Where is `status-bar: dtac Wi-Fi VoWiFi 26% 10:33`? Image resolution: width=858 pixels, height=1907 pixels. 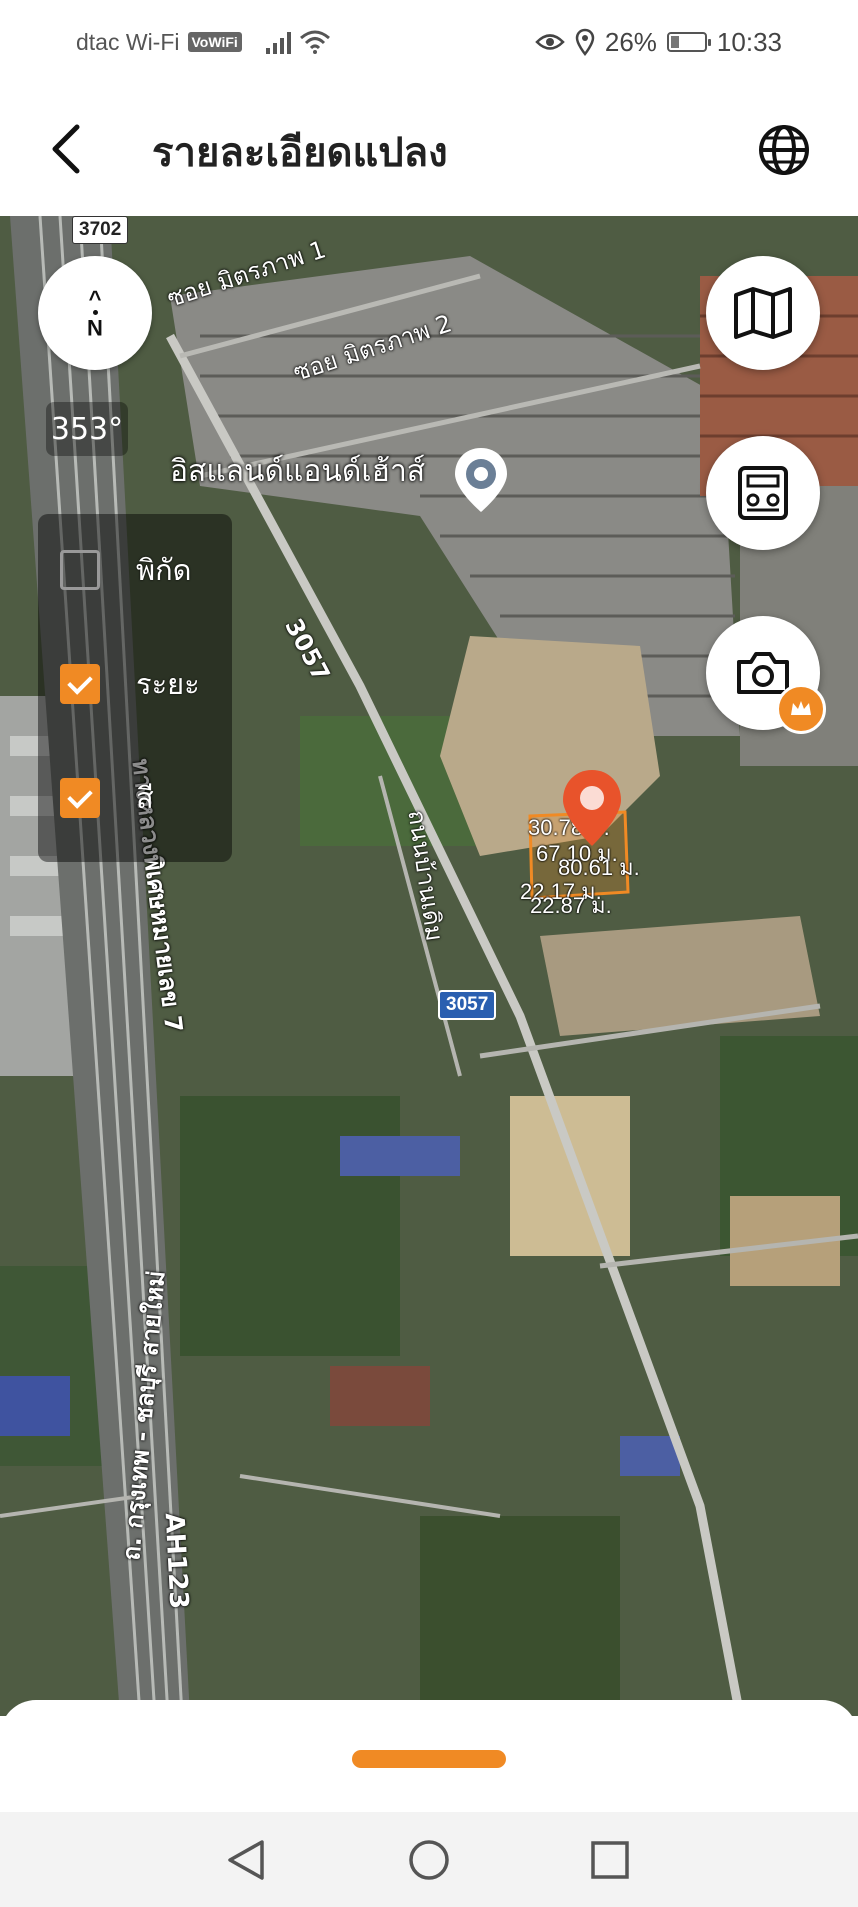
status-bar: dtac Wi-Fi VoWiFi 26% 10:33 is located at coordinates (429, 42).